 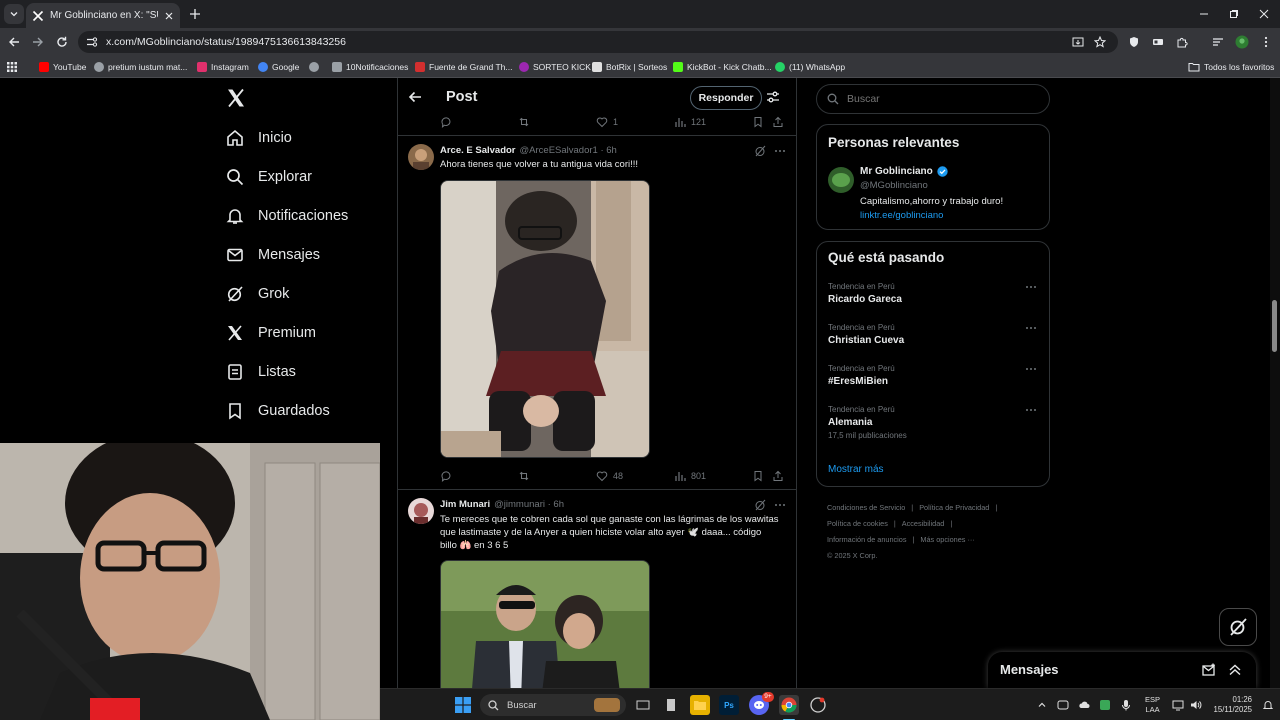 I want to click on chrome-button, so click(x=789, y=705).